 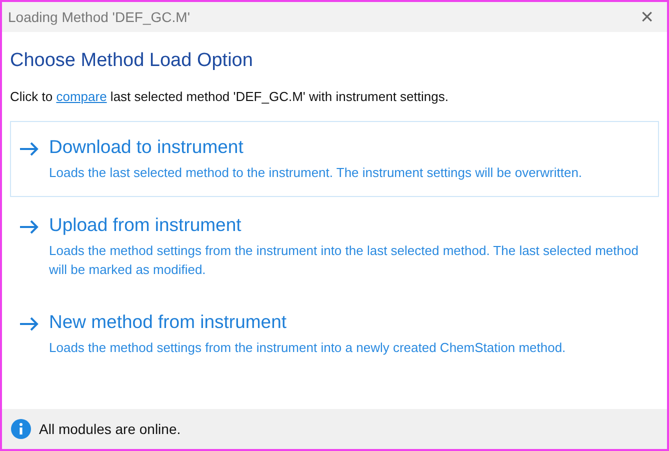 I want to click on option-description: Loads the method settings from the instrument into the last selected method. The last selected method will be marked as modified., so click(x=344, y=260).